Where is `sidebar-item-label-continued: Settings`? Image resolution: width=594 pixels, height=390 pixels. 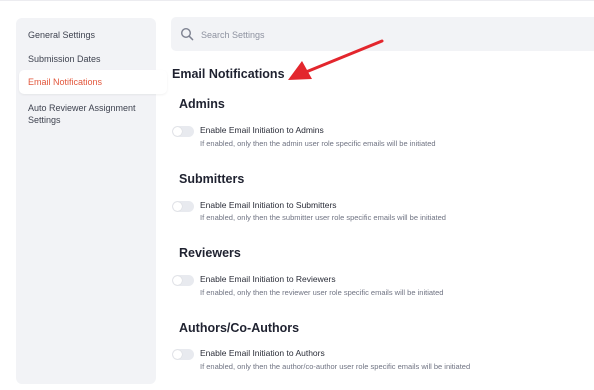 sidebar-item-label-continued: Settings is located at coordinates (44, 120).